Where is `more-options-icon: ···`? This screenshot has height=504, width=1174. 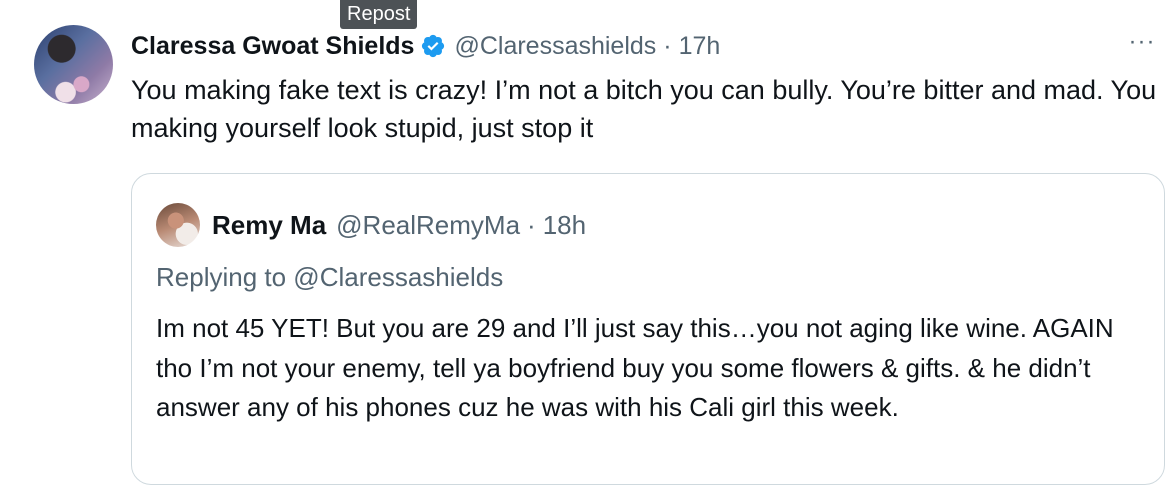
more-options-icon: ··· is located at coordinates (1142, 45).